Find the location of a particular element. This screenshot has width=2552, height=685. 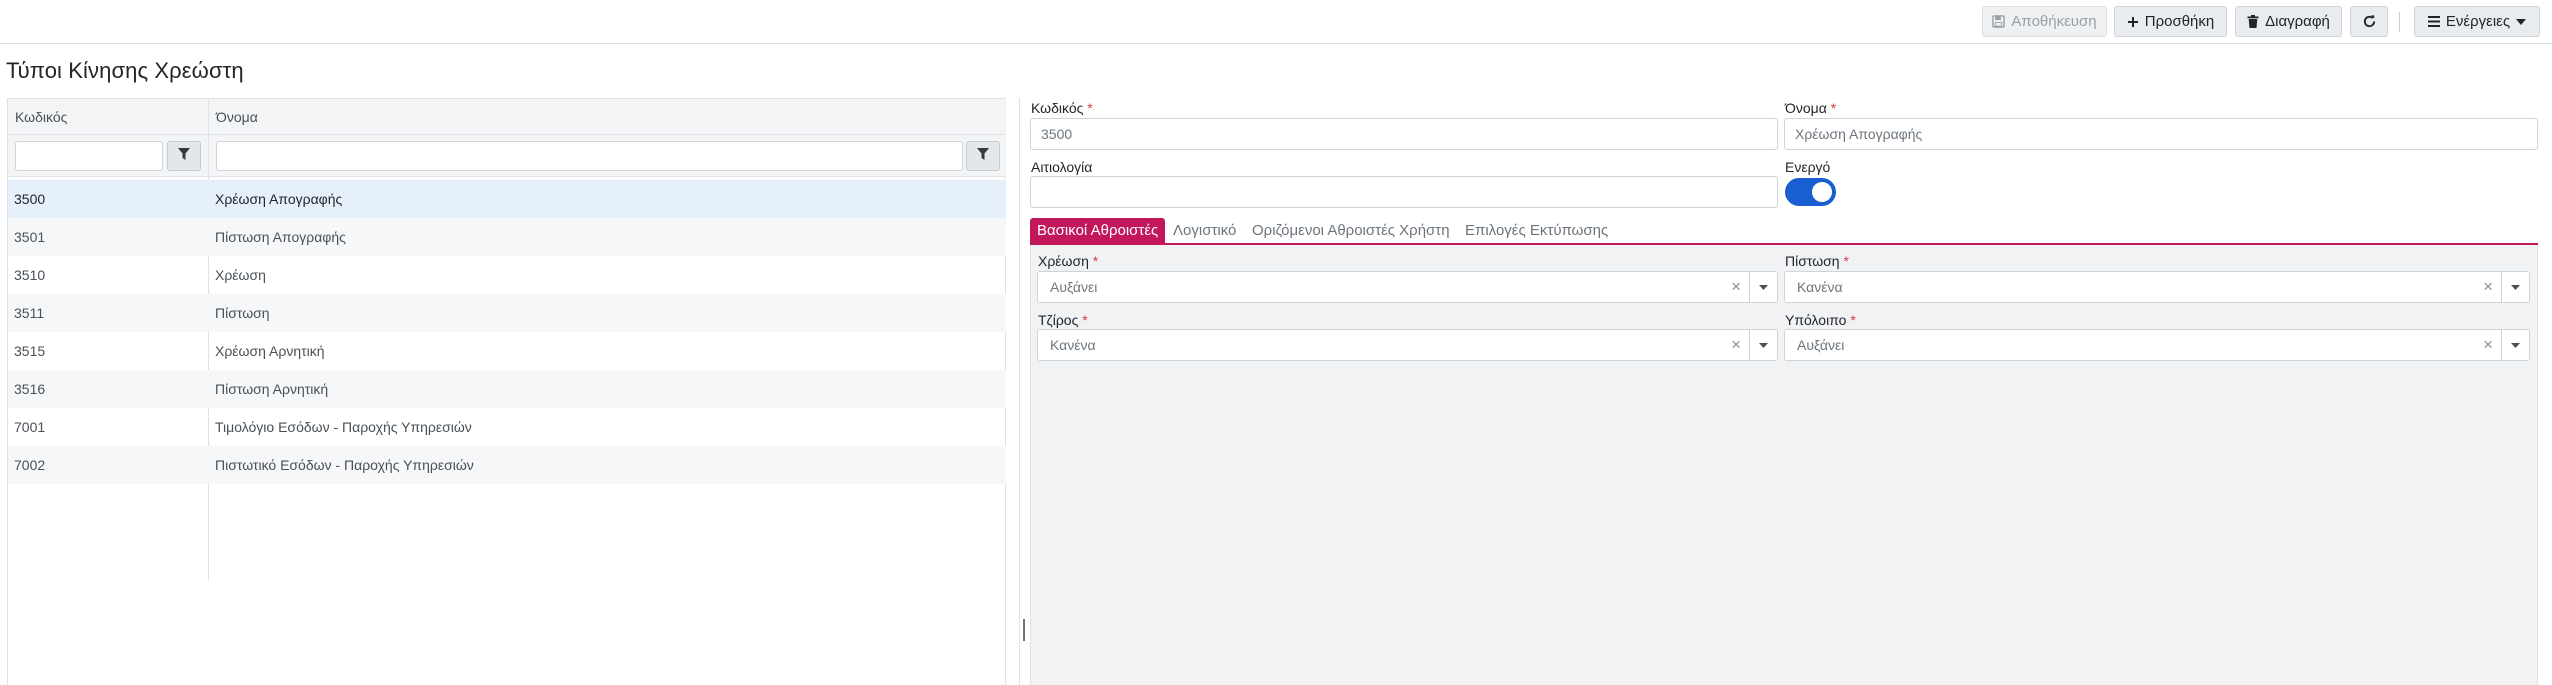

save-button: Αποθήκευση is located at coordinates (2044, 21).